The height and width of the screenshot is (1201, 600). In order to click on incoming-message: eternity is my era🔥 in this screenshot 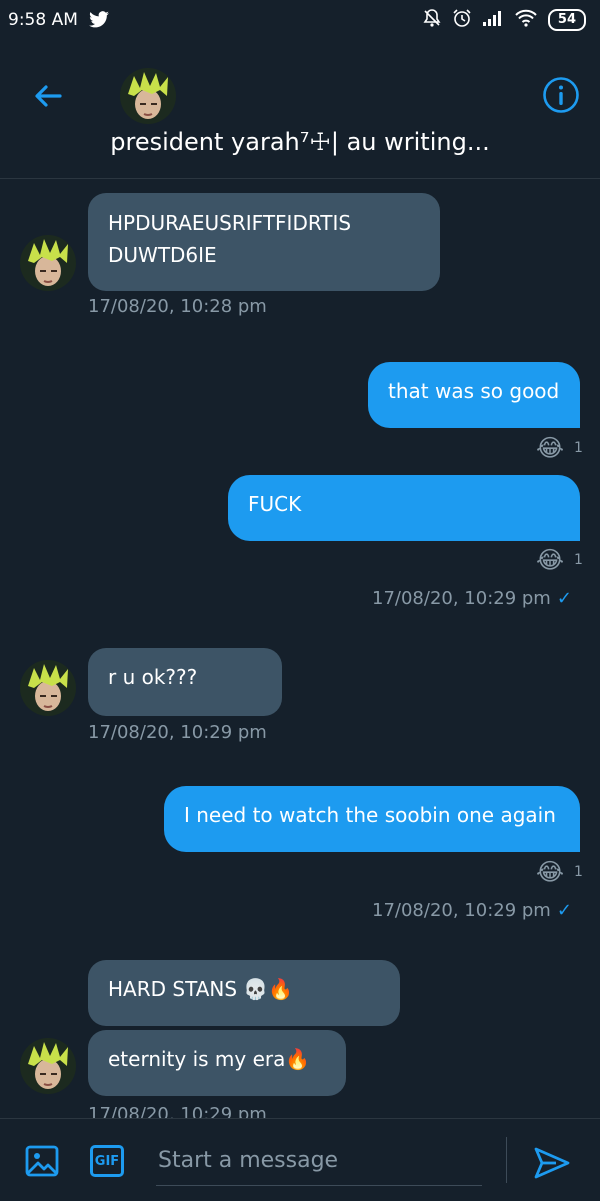, I will do `click(217, 1063)`.